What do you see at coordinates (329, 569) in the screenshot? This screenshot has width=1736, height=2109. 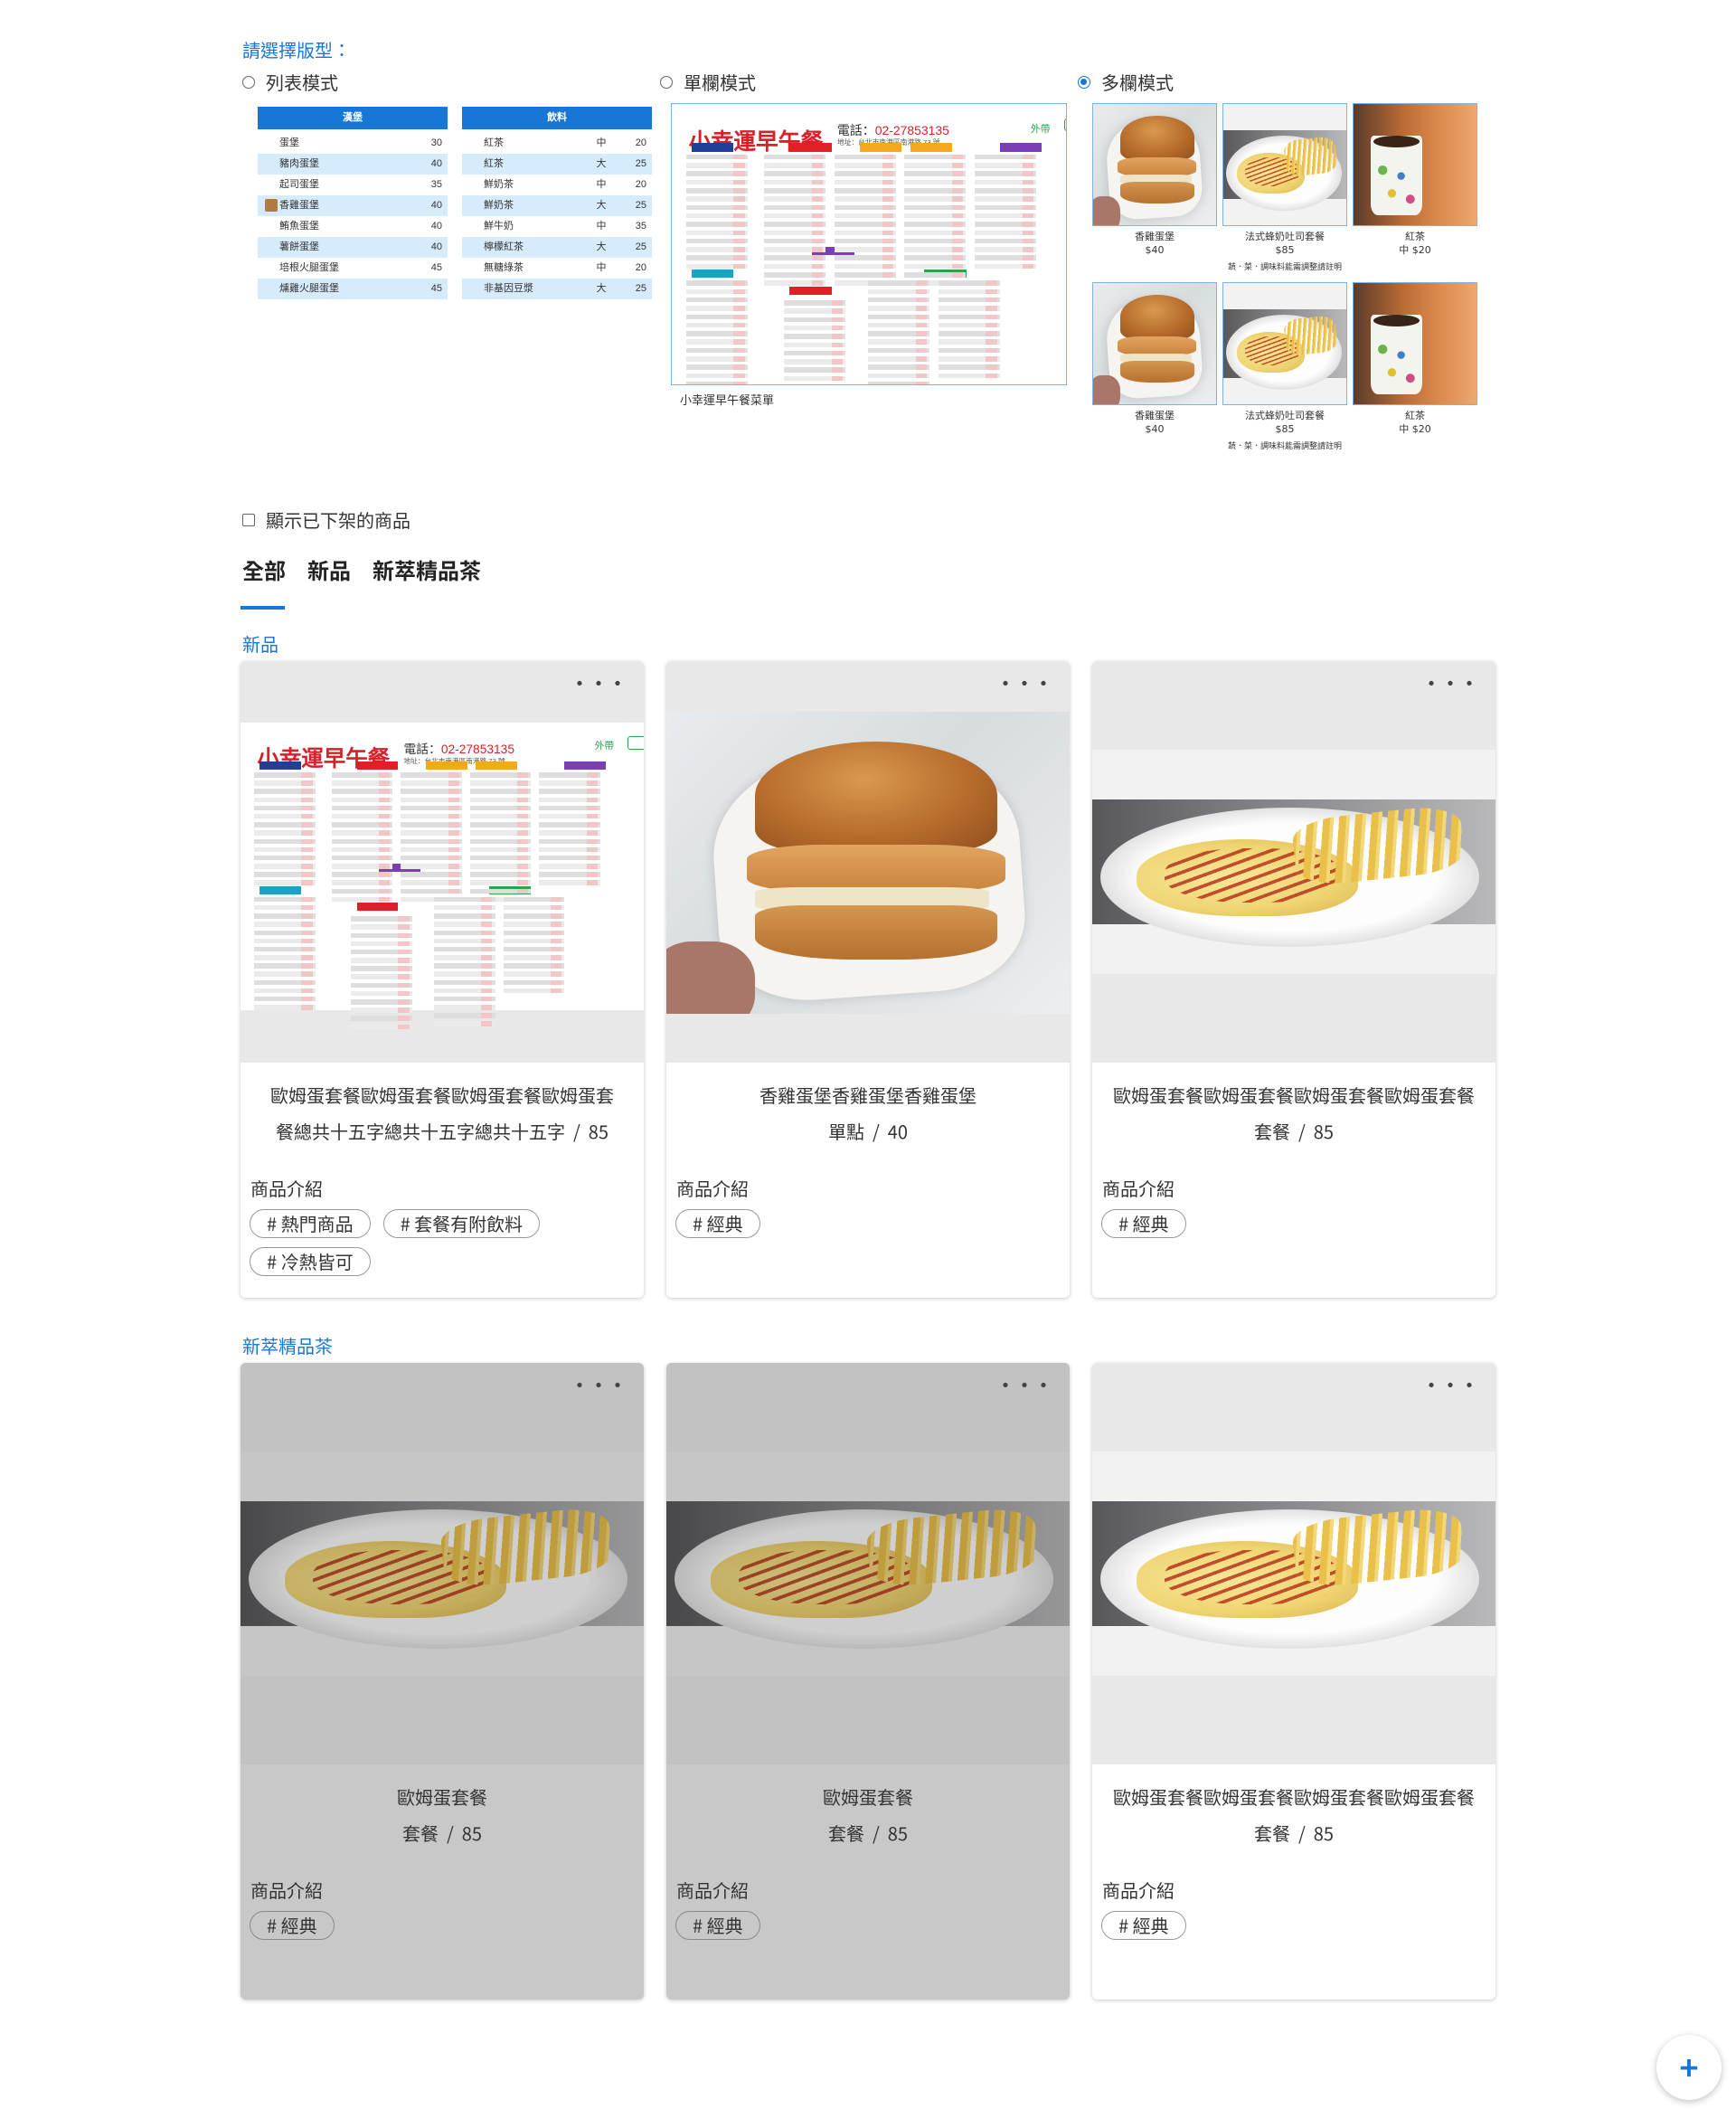 I see `tab-new: 新品` at bounding box center [329, 569].